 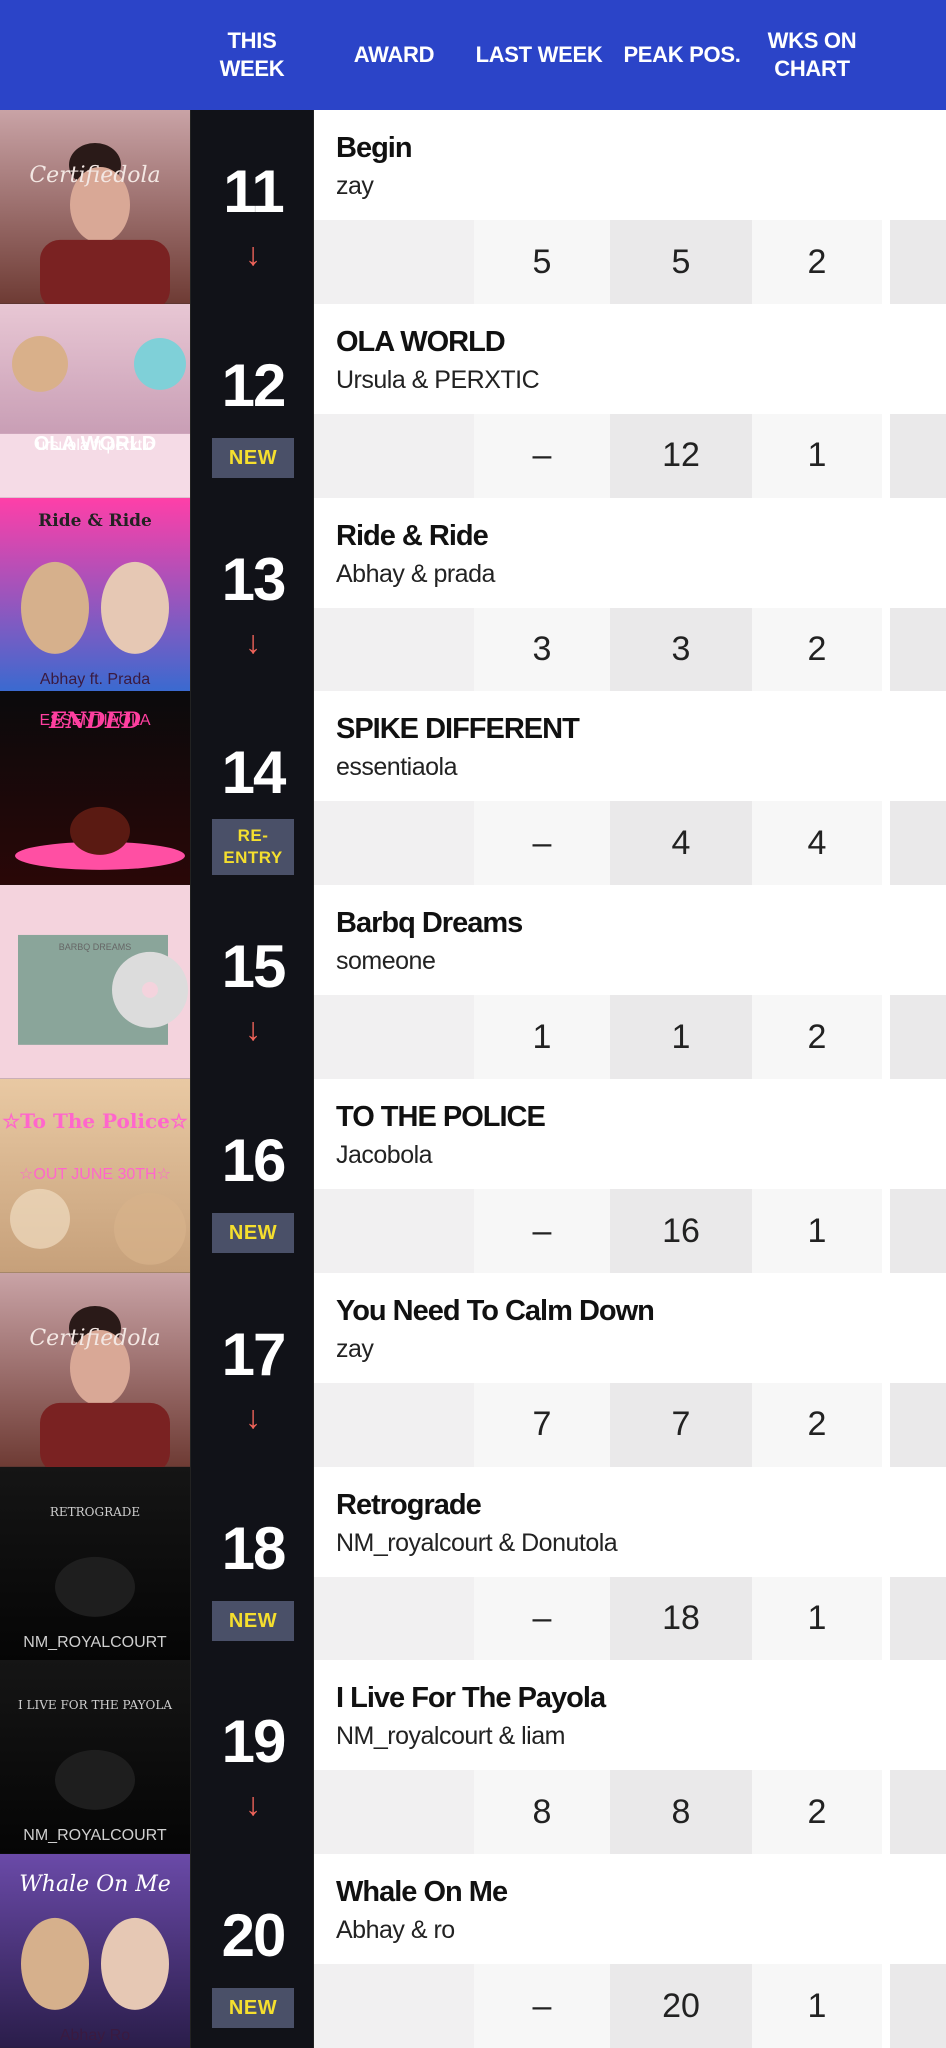 I want to click on rank-column: 15 ↓, so click(x=252, y=982).